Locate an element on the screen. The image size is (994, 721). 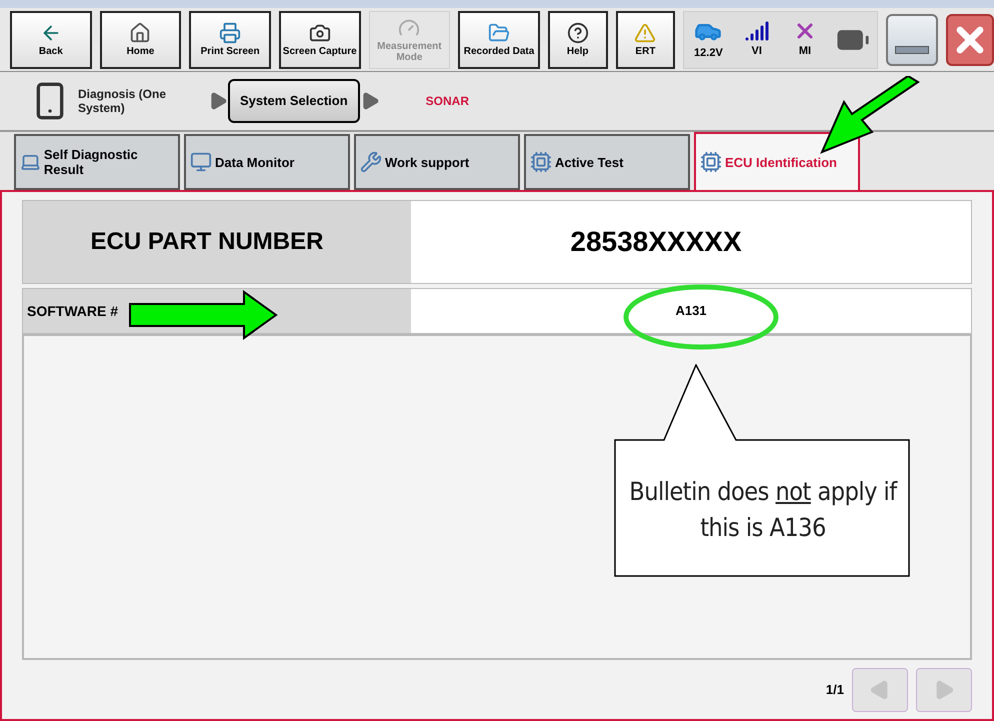
camera-icon is located at coordinates (319, 33).